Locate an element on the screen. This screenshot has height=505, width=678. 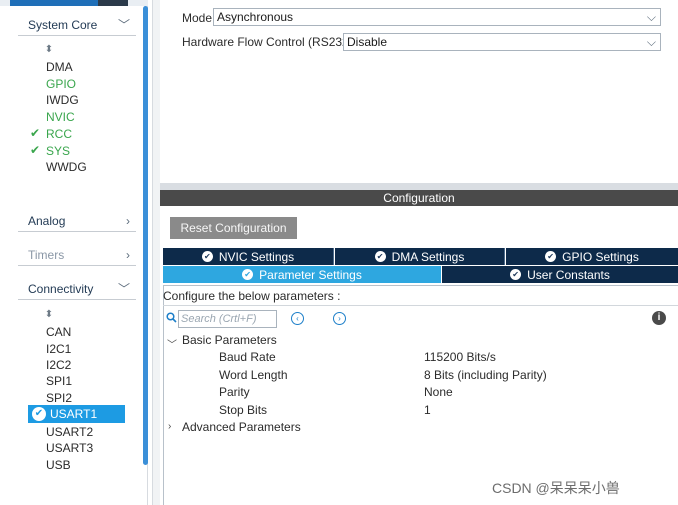
sidebar-item-usart1: ✔ USART1 is located at coordinates (76, 414).